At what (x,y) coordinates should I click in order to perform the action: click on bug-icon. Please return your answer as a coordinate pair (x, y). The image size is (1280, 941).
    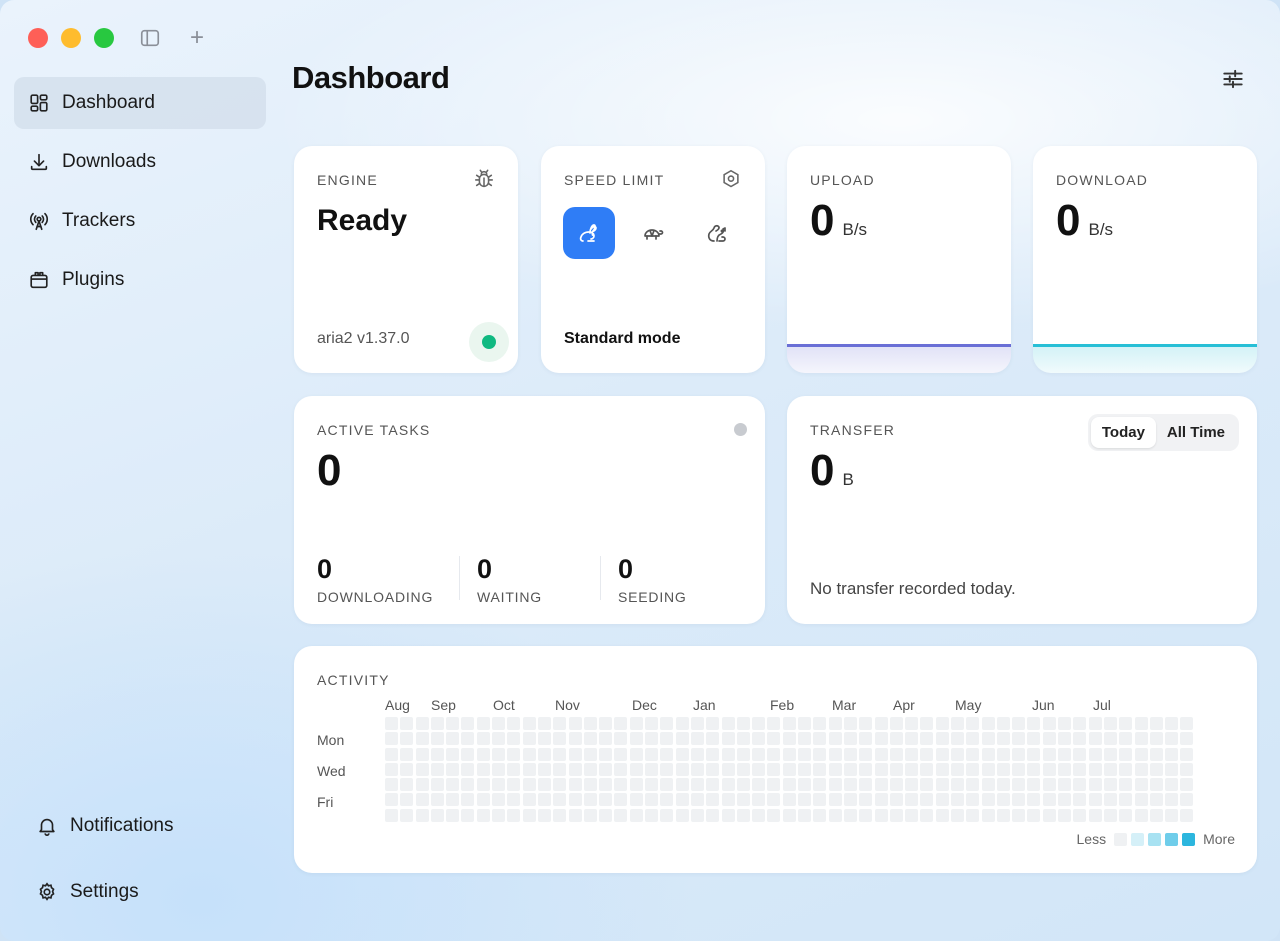
    Looking at the image, I should click on (484, 179).